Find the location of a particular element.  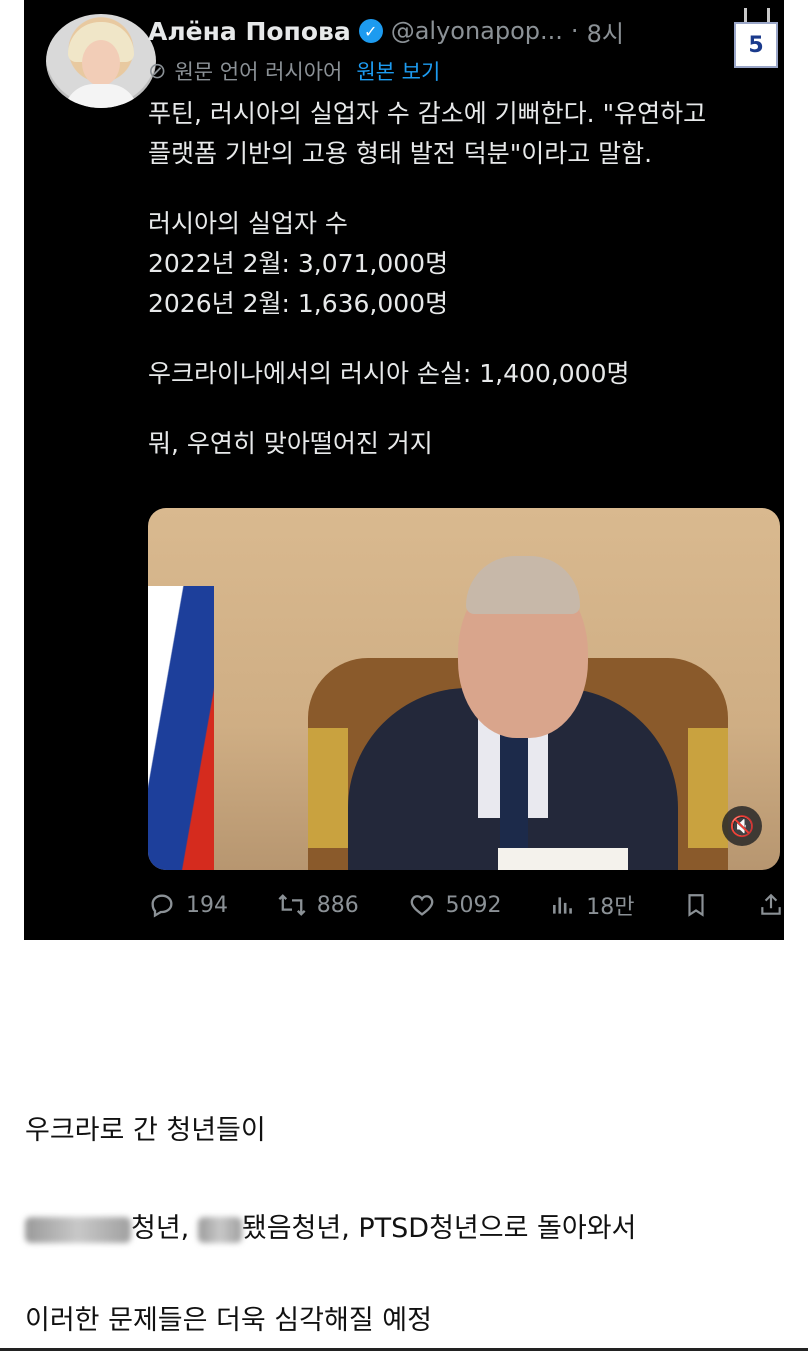

like-count: 5092 is located at coordinates (473, 905).